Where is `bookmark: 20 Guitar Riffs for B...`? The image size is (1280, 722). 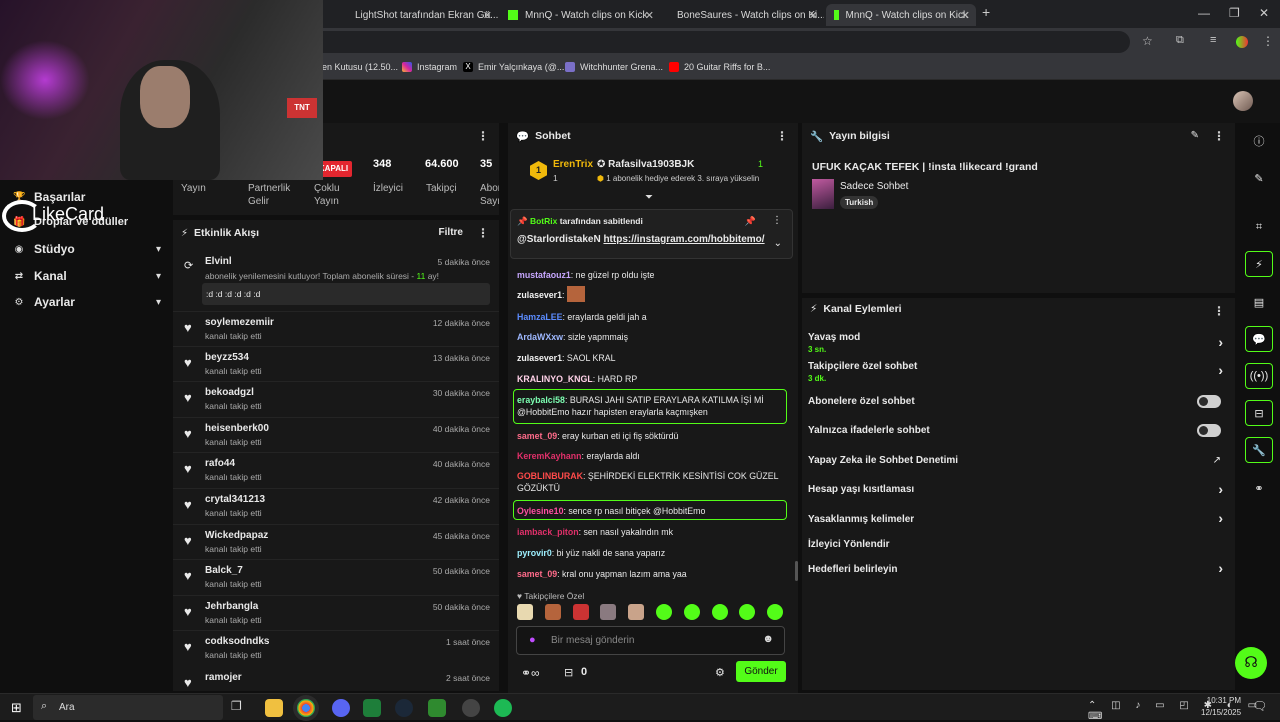 bookmark: 20 Guitar Riffs for B... is located at coordinates (719, 67).